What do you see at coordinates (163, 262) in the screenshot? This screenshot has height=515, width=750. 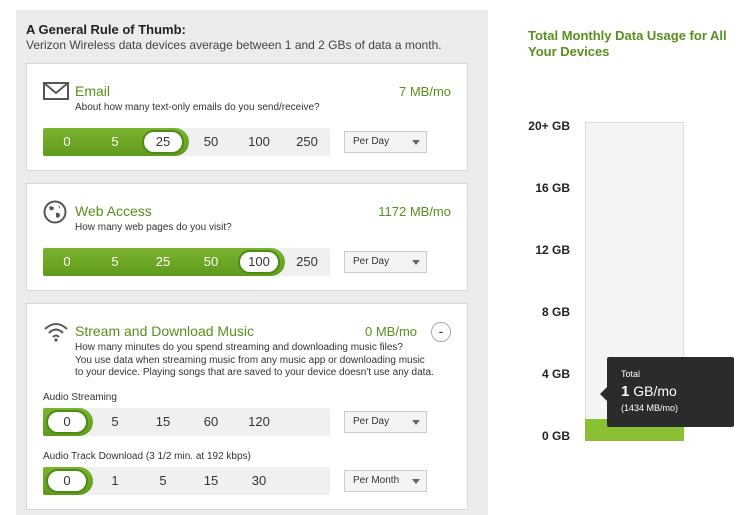 I see `slider-option: 25` at bounding box center [163, 262].